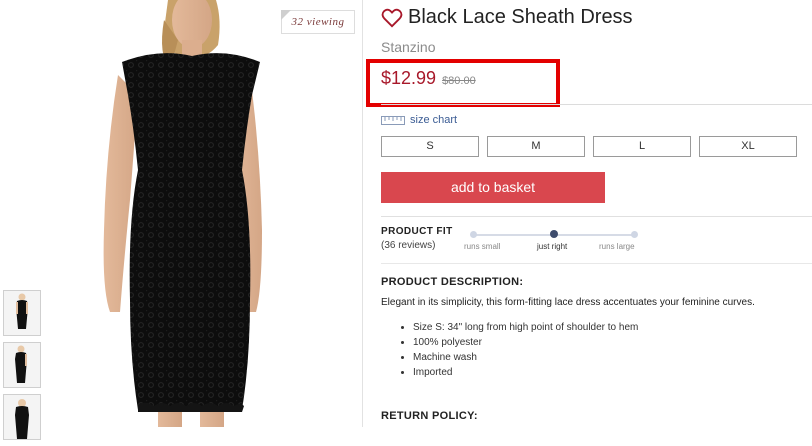  Describe the element at coordinates (459, 81) in the screenshot. I see `original-price: $80.00` at that location.